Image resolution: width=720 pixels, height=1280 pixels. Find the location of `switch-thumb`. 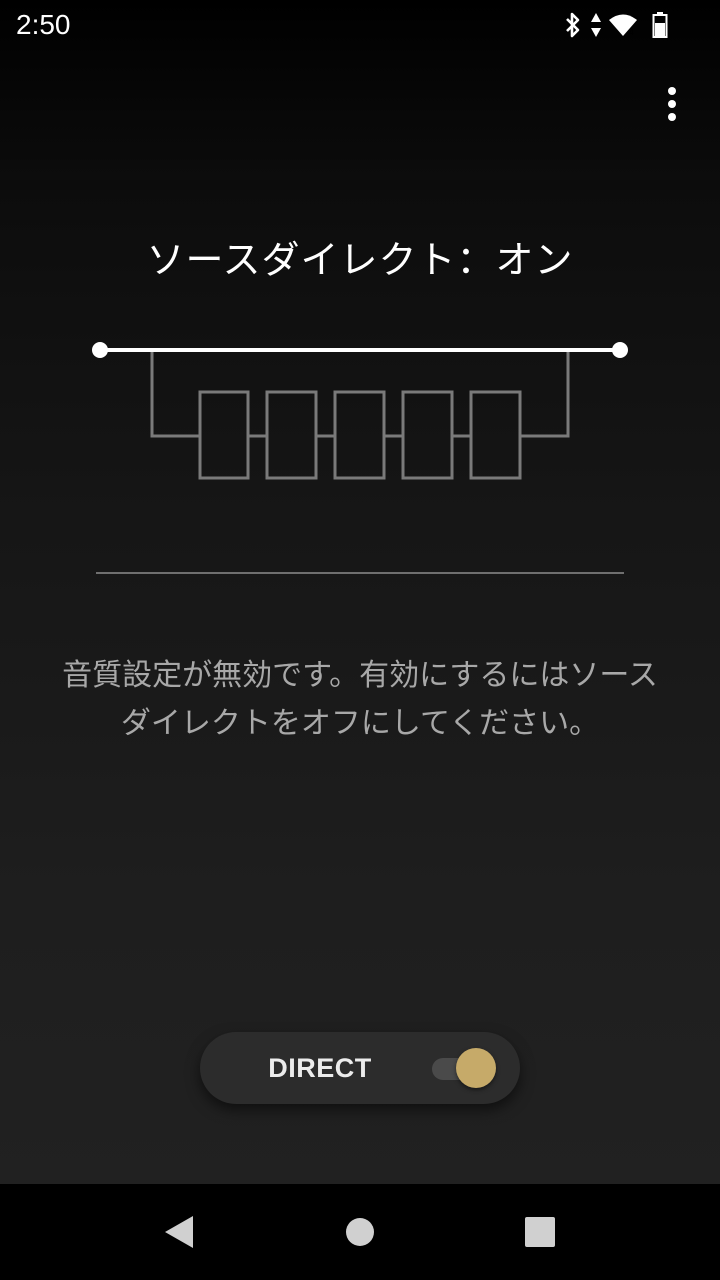

switch-thumb is located at coordinates (476, 1068).